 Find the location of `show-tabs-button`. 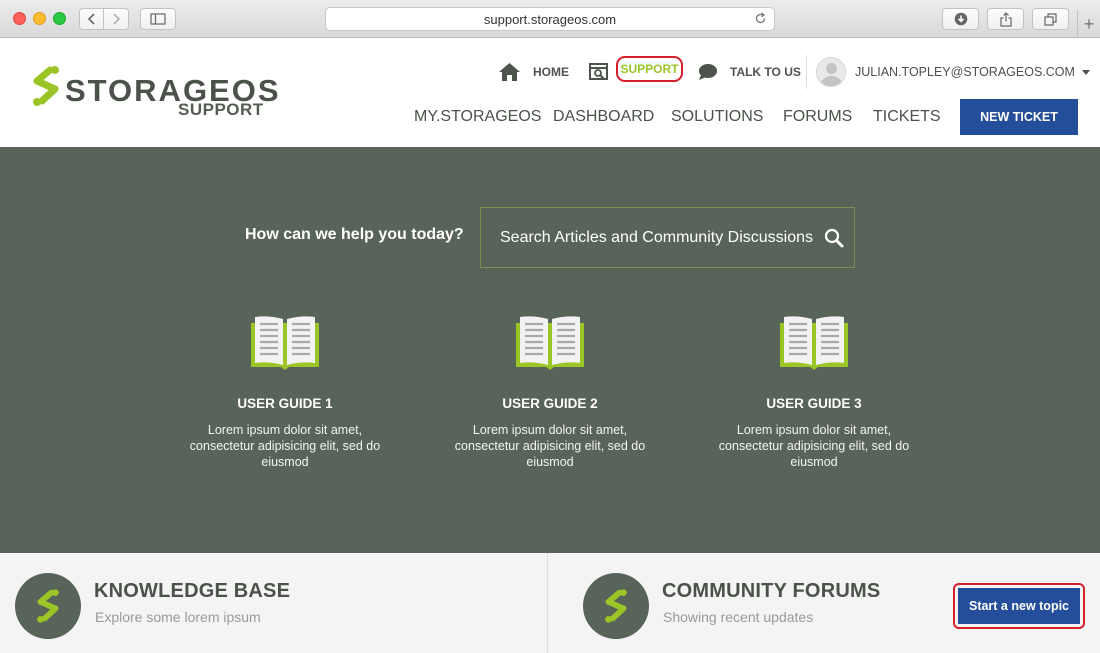

show-tabs-button is located at coordinates (1050, 19).